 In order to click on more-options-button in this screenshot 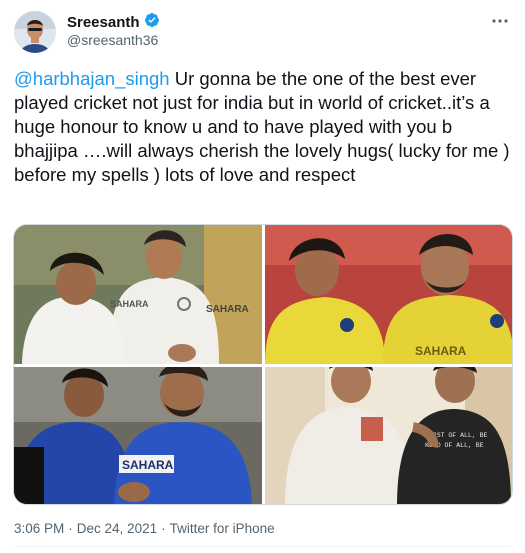, I will do `click(500, 21)`.